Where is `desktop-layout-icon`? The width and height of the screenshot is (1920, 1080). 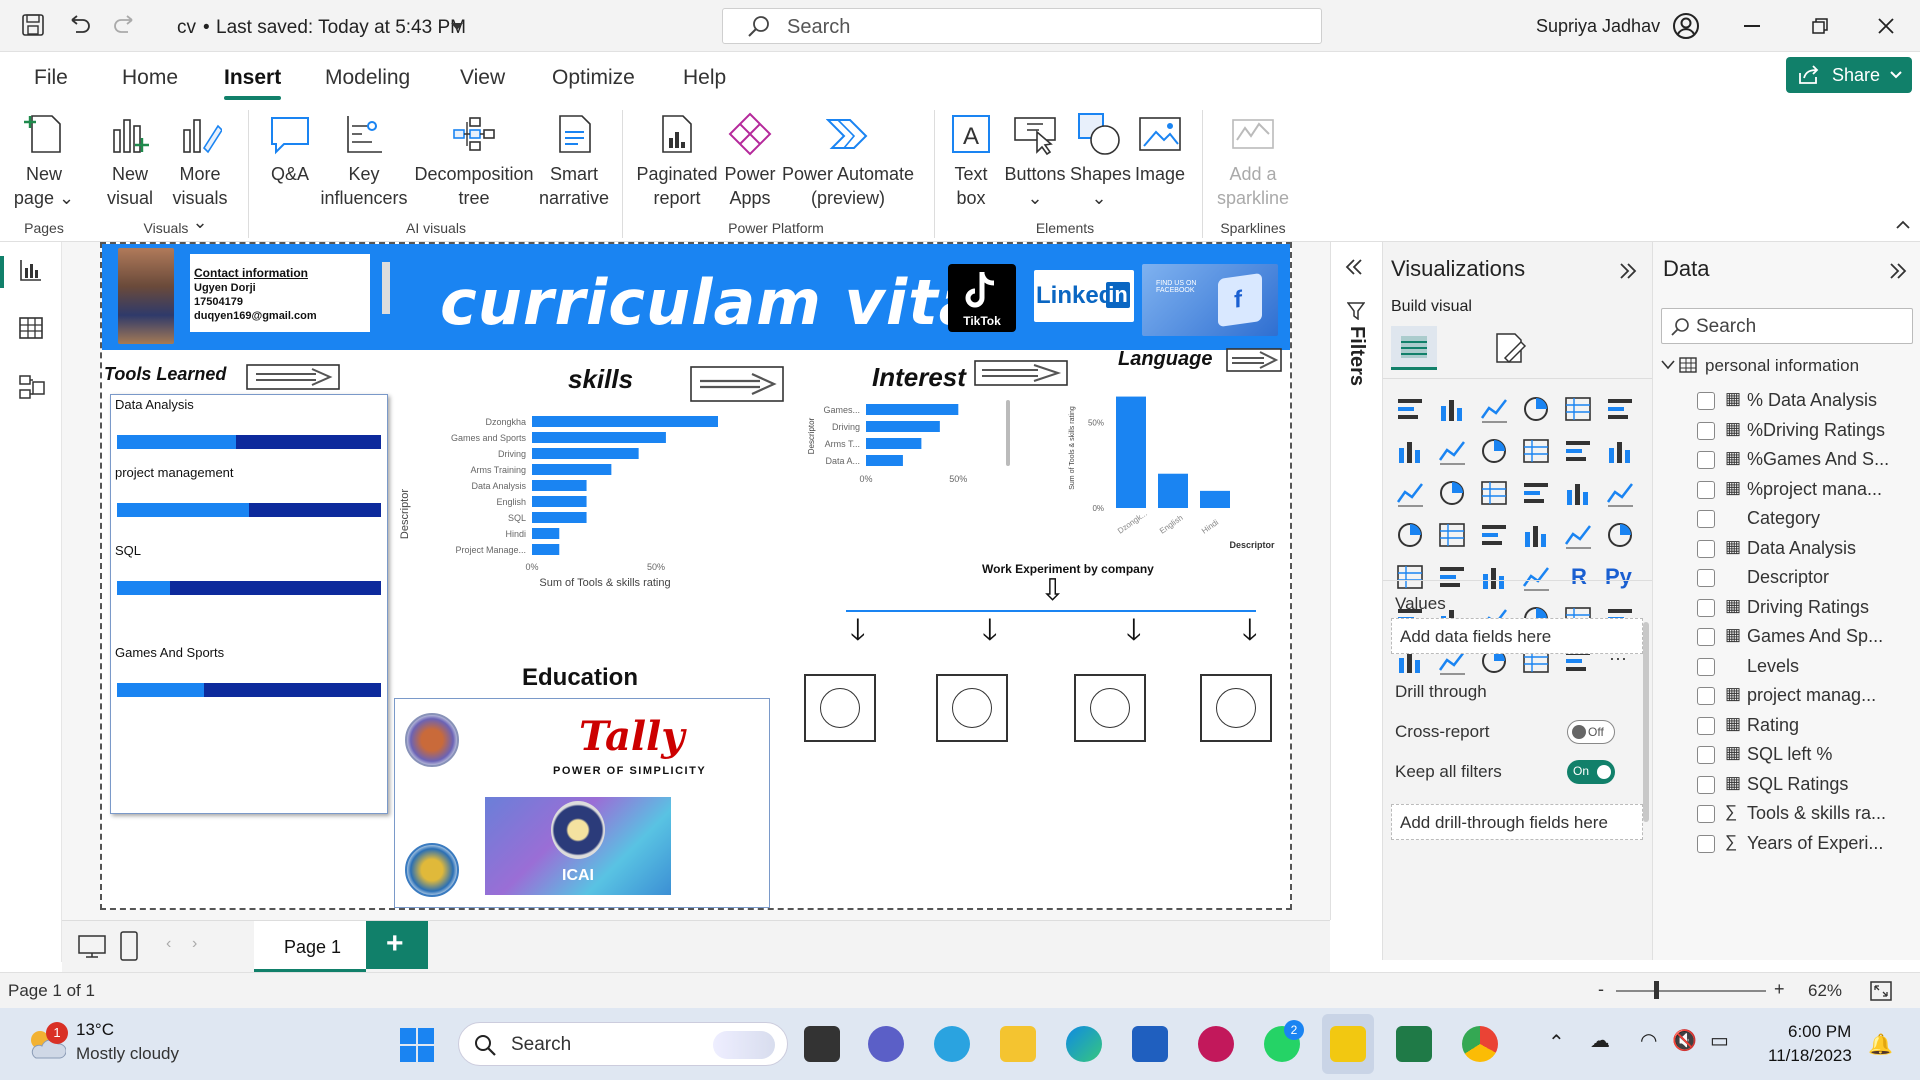 desktop-layout-icon is located at coordinates (92, 947).